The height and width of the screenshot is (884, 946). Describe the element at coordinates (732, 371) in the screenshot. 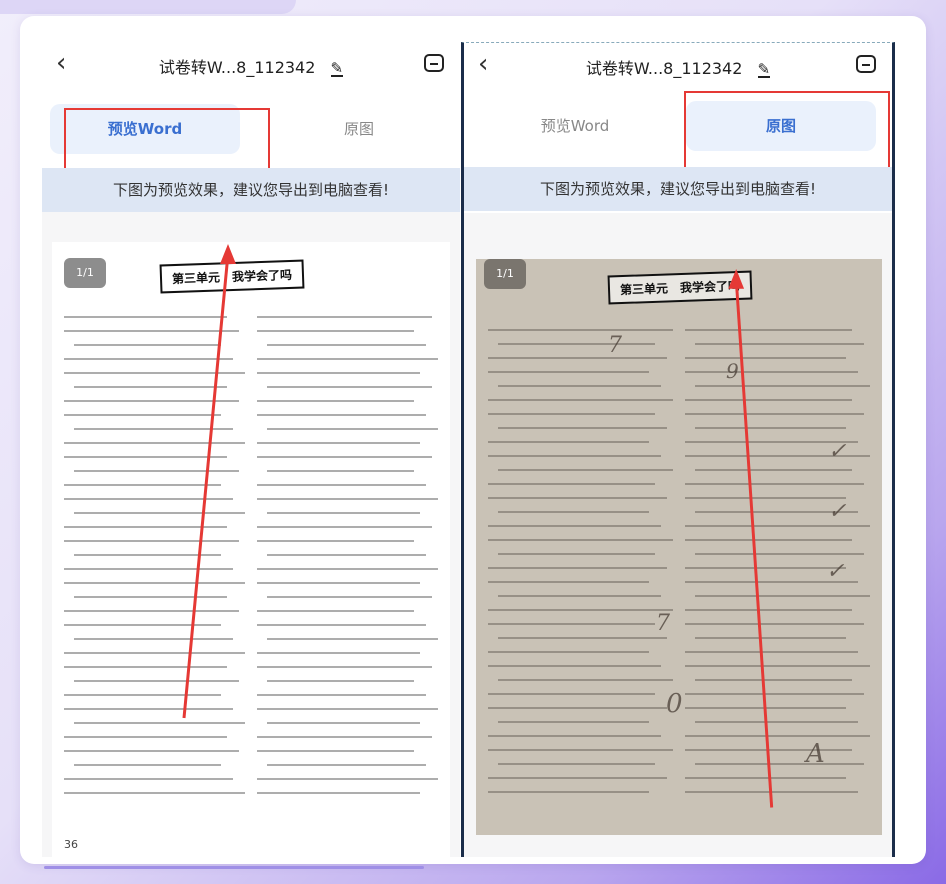

I see `handwriting-mark: 9` at that location.